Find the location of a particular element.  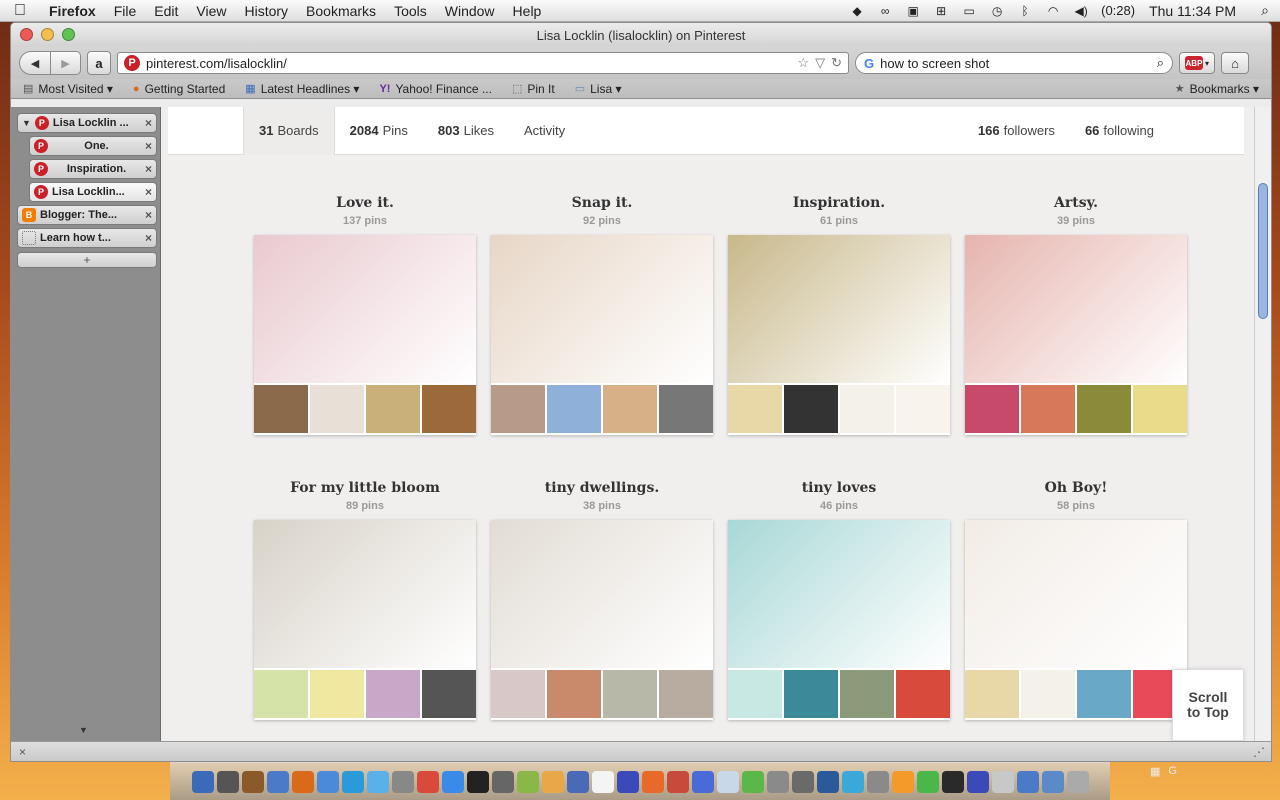

clock: Thu 11:34 PM is located at coordinates (1192, 11).